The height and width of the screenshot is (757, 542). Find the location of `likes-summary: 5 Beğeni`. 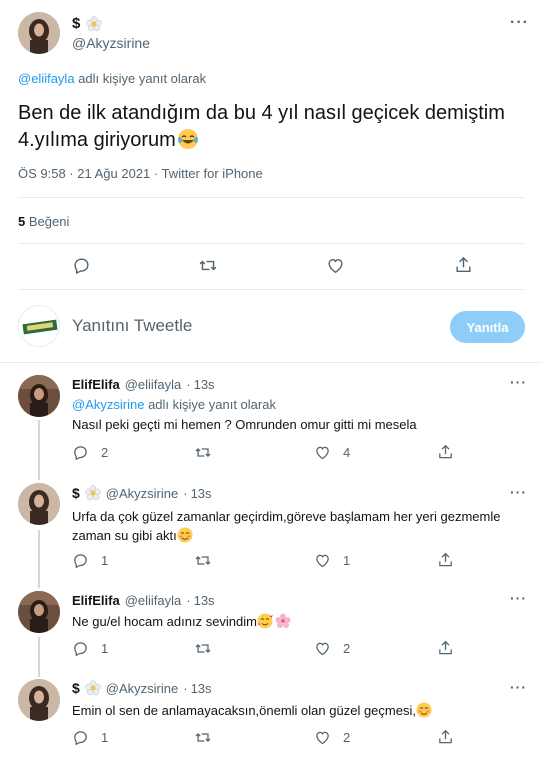

likes-summary: 5 Beğeni is located at coordinates (43, 221).